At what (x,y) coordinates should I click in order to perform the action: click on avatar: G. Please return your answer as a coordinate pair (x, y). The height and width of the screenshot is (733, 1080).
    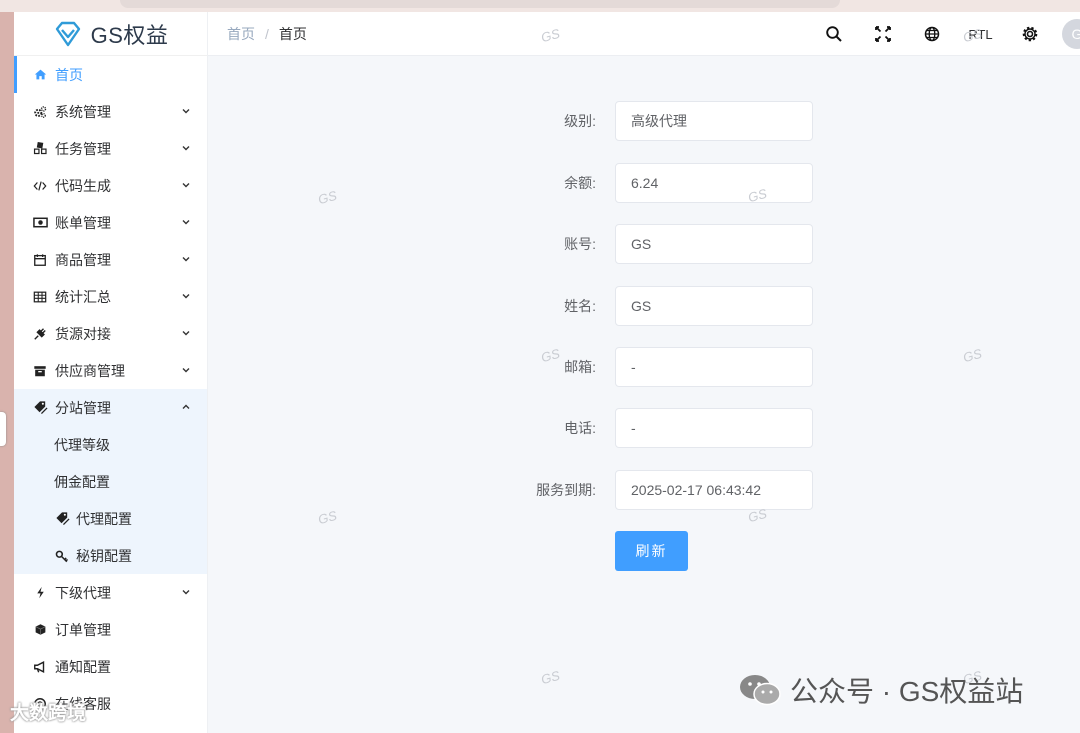
    Looking at the image, I should click on (1071, 34).